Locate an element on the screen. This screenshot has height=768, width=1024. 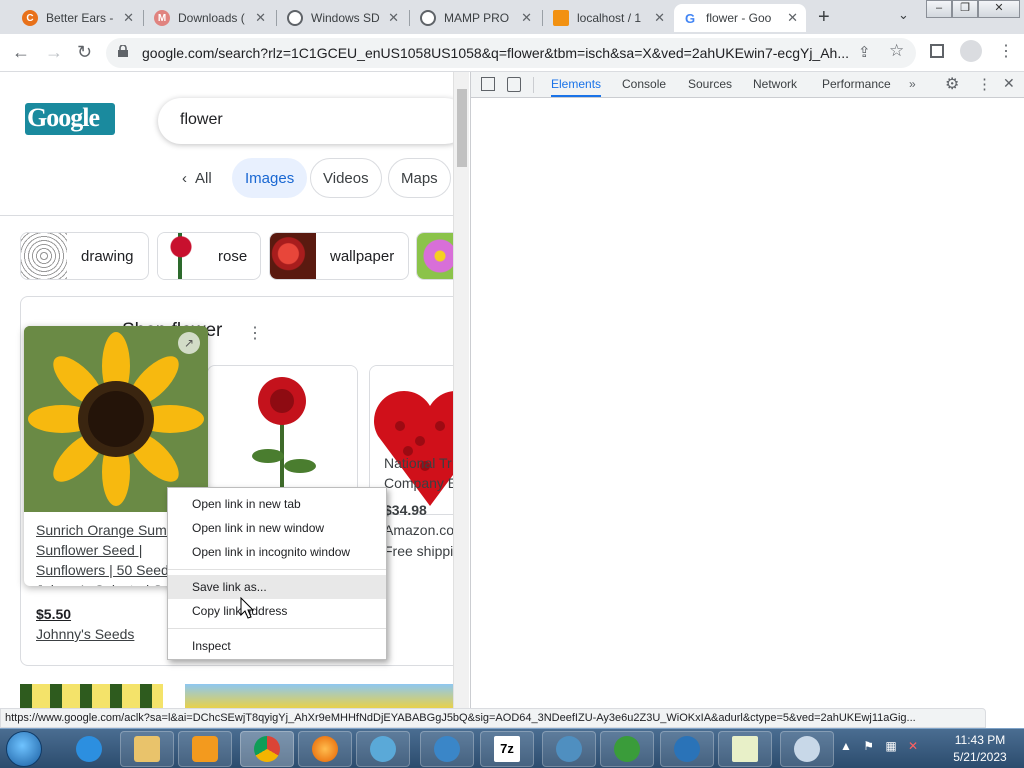
tab-search-chevron-icon: ⌄ is located at coordinates (903, 15).